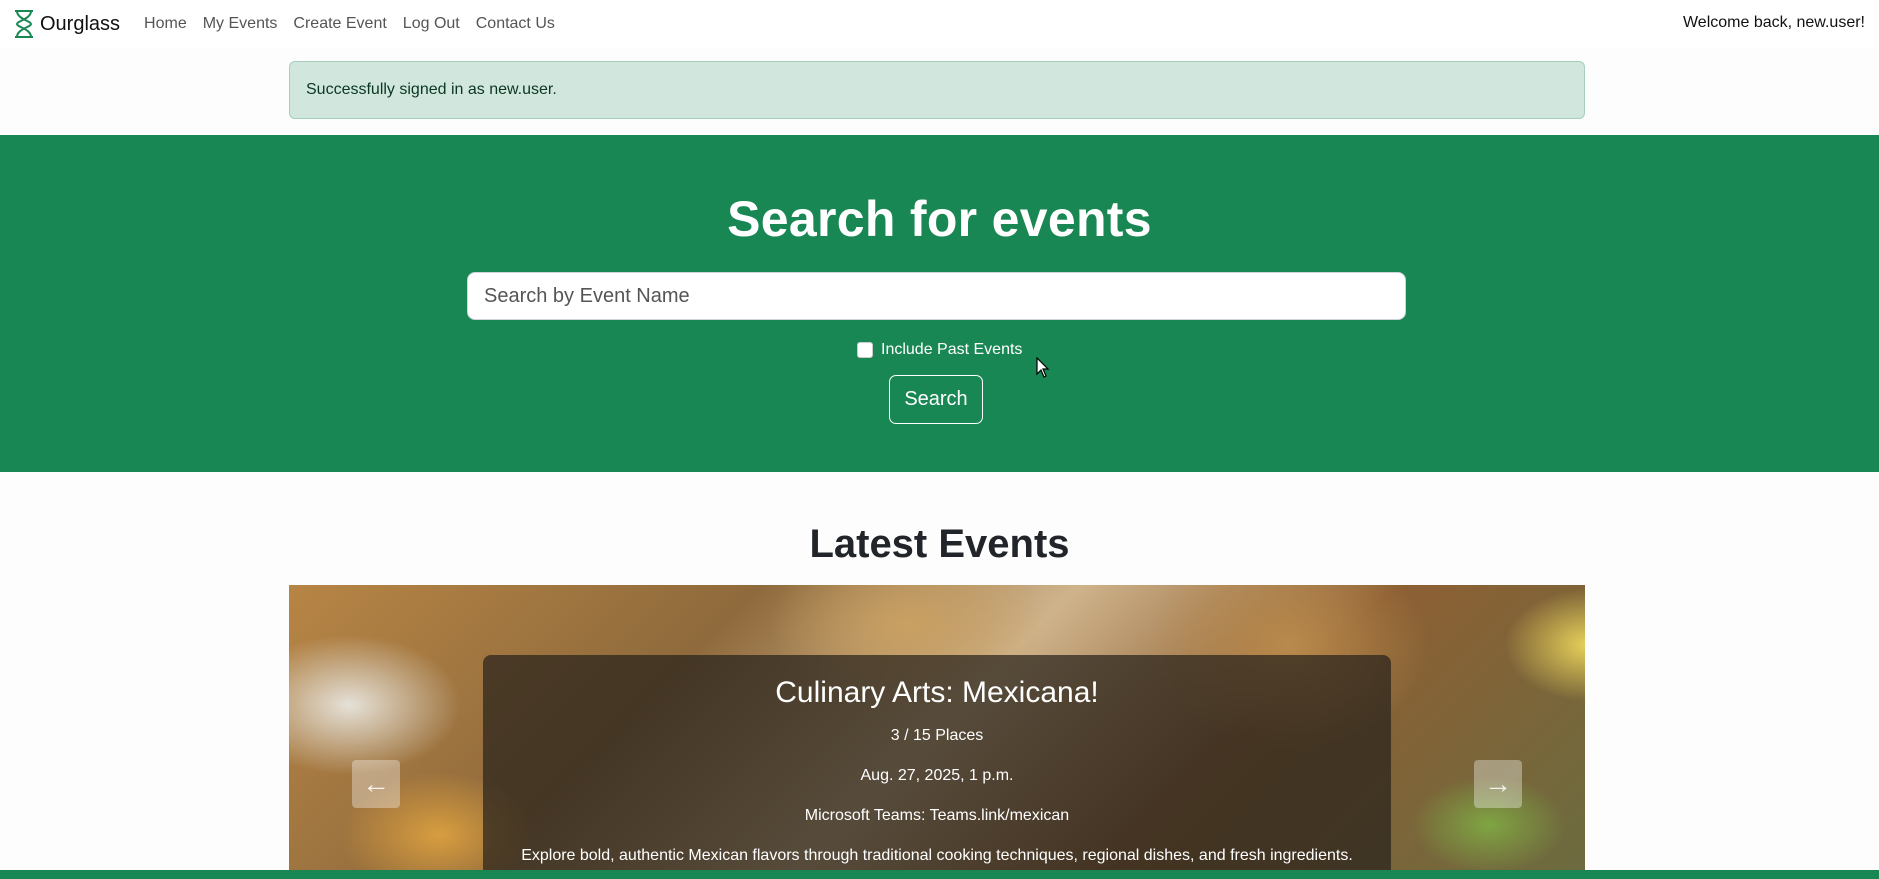 The width and height of the screenshot is (1879, 879). What do you see at coordinates (1773, 22) in the screenshot?
I see `welcome-message: Welcome back, new.user!` at bounding box center [1773, 22].